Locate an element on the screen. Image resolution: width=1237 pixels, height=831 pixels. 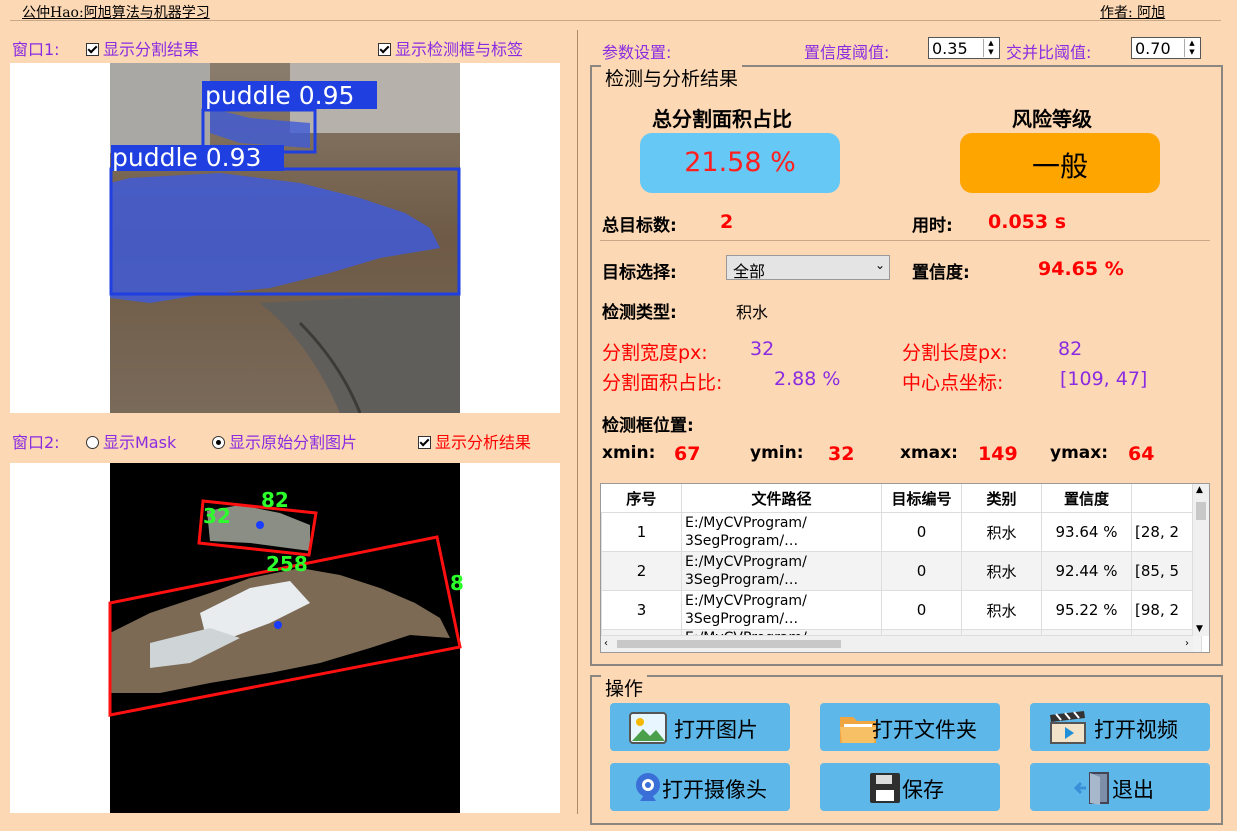
operations-title: 操作 is located at coordinates (624, 687).